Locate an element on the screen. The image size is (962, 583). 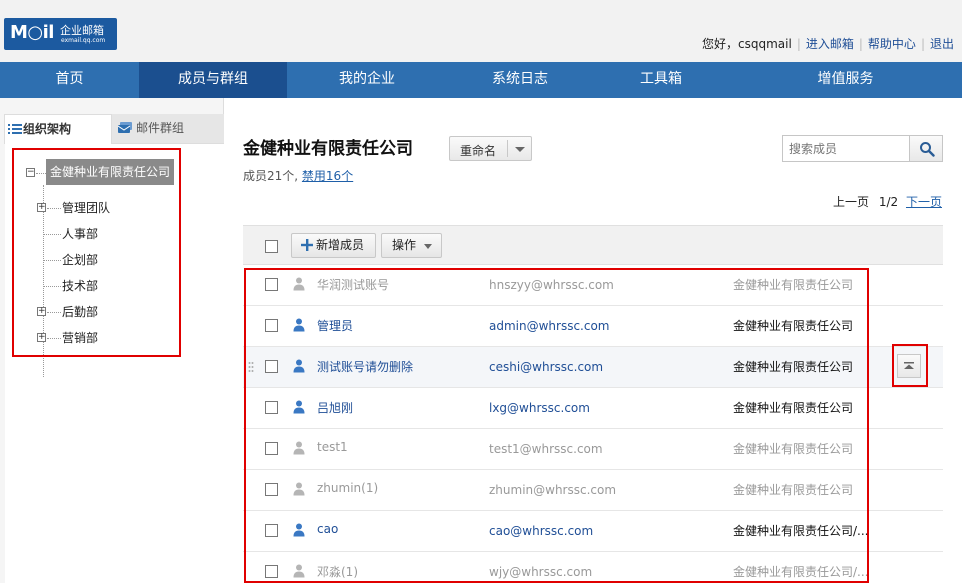
nav-my-company: 我的企业 is located at coordinates (367, 80).